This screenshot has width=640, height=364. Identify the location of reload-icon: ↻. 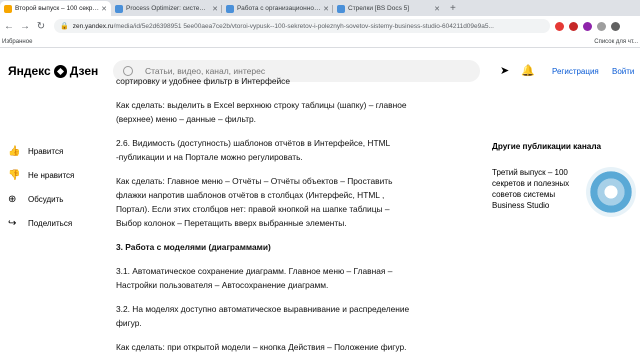
(41, 26).